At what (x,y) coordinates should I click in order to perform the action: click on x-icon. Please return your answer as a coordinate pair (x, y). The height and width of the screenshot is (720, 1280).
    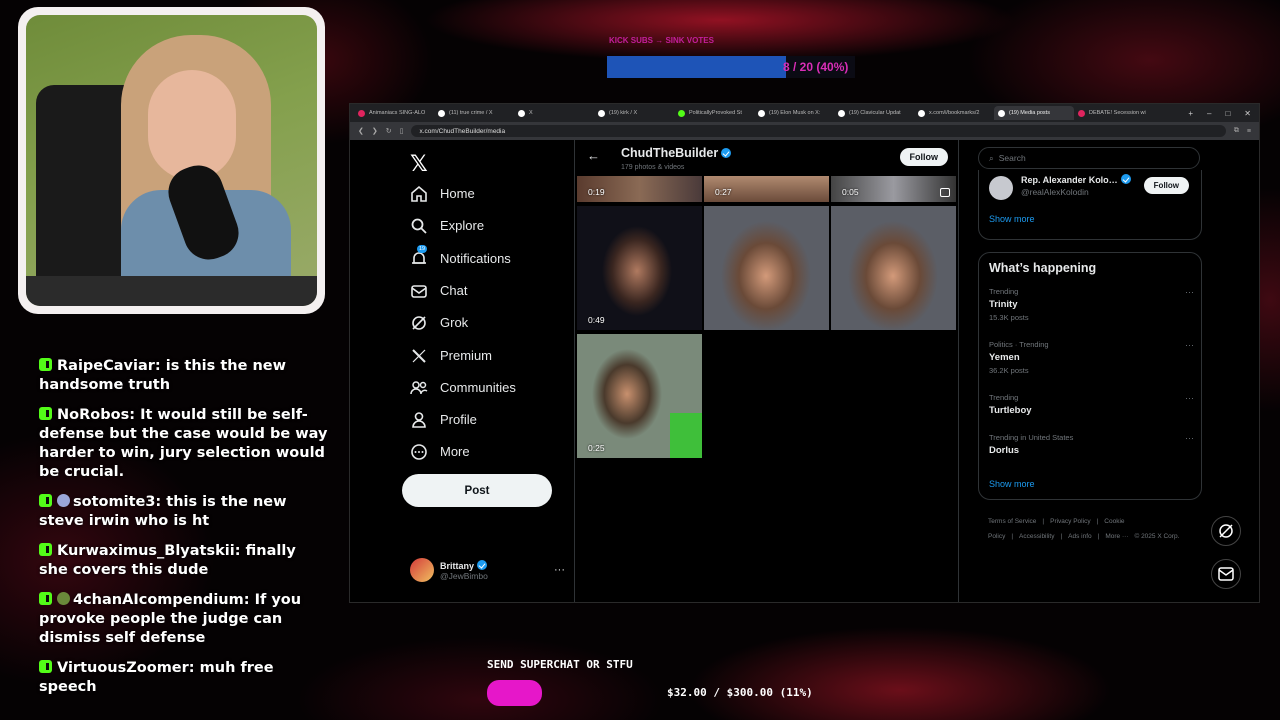
    Looking at the image, I should click on (418, 355).